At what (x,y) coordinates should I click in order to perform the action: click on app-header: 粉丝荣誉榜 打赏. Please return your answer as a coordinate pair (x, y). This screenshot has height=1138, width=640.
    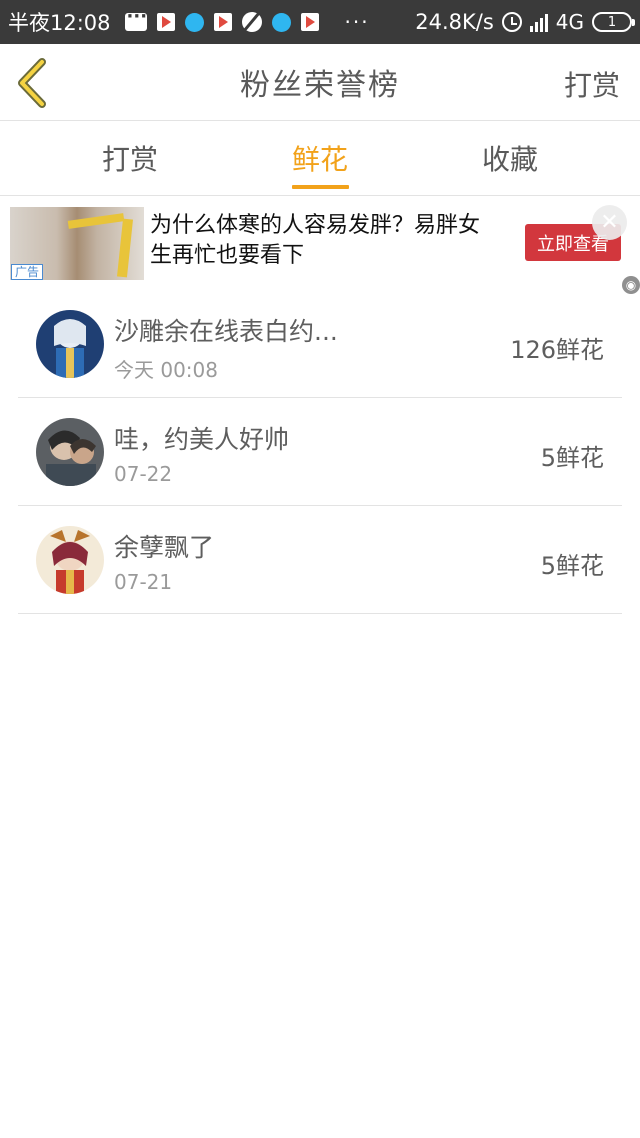
    Looking at the image, I should click on (320, 82).